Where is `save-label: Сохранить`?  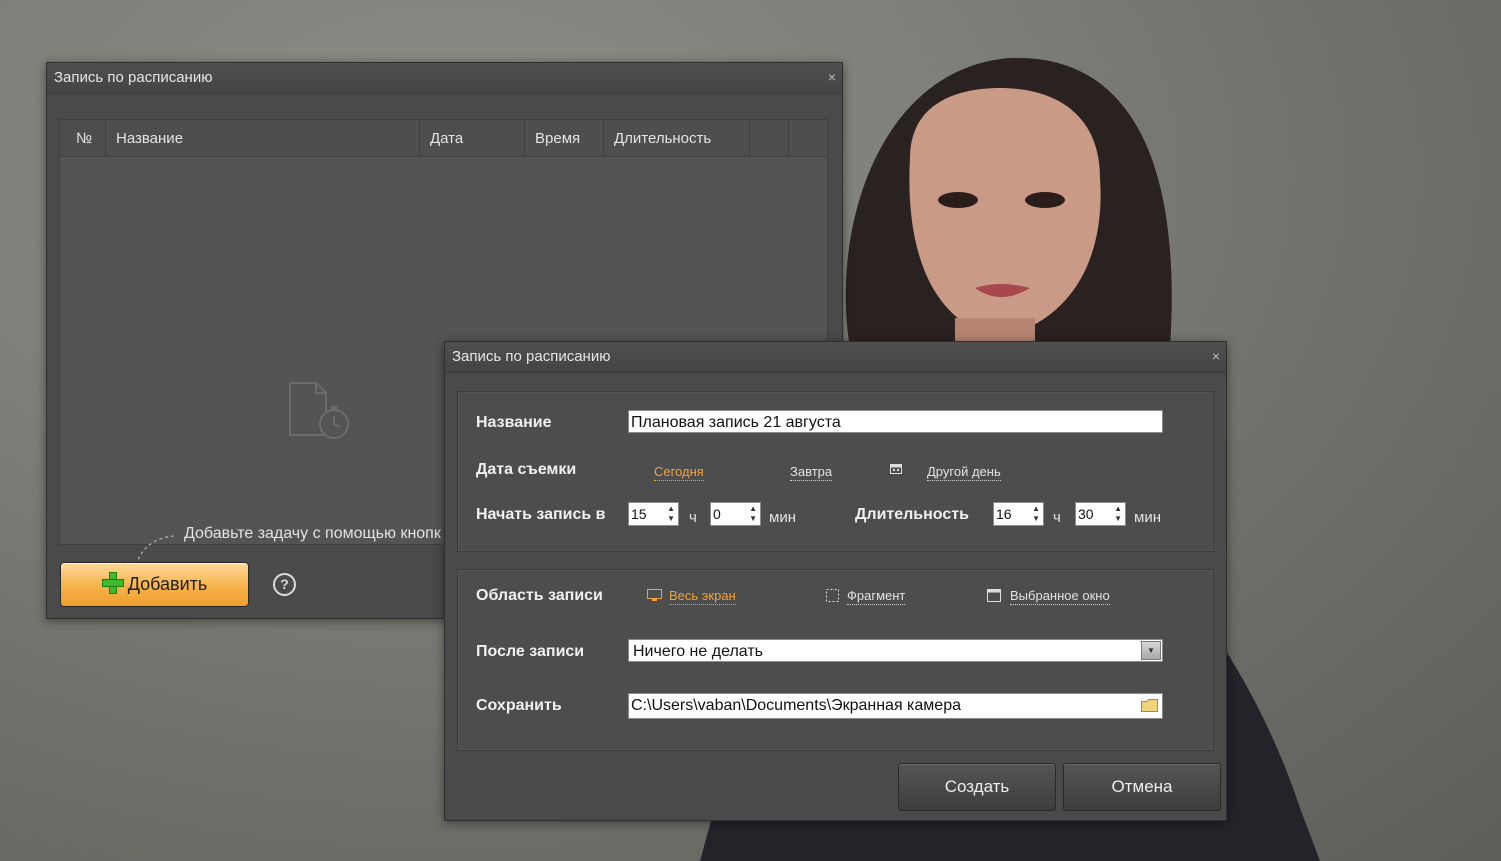 save-label: Сохранить is located at coordinates (519, 705).